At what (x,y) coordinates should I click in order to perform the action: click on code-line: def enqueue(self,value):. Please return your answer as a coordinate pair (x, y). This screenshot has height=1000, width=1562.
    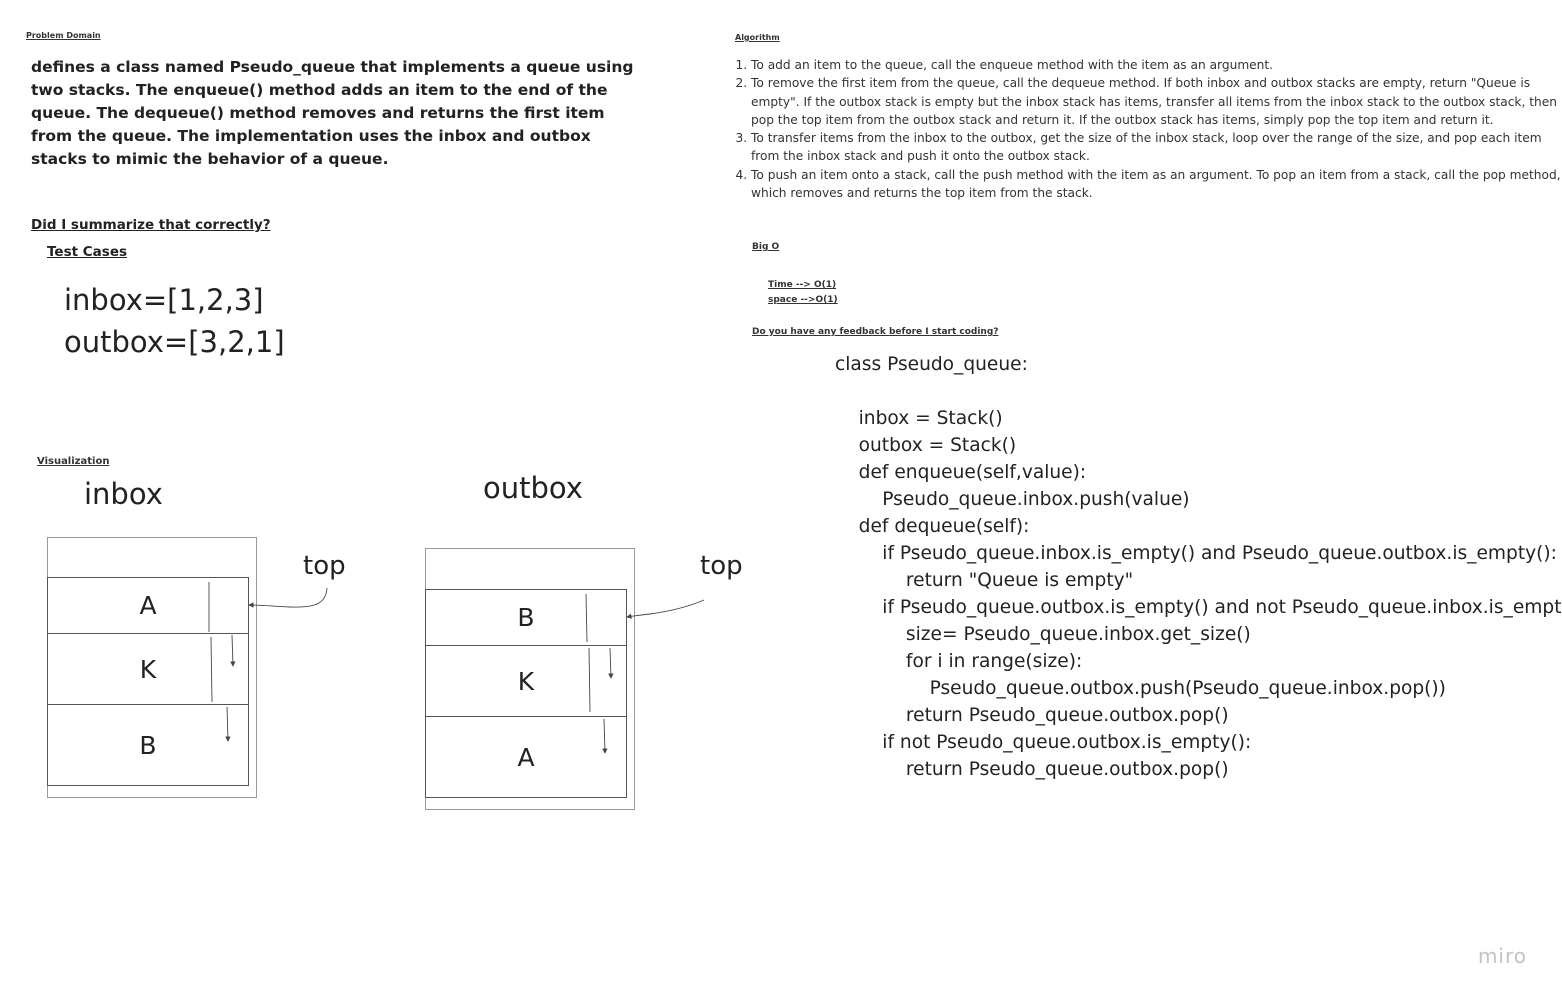
    Looking at the image, I should click on (961, 472).